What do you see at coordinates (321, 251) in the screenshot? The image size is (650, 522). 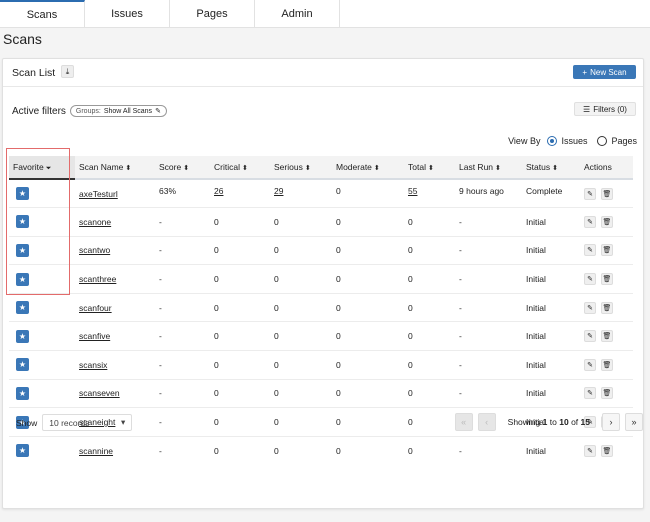 I see `table-row: ★ scantwo -0 0 0 0- Initial ✎ 🗑` at bounding box center [321, 251].